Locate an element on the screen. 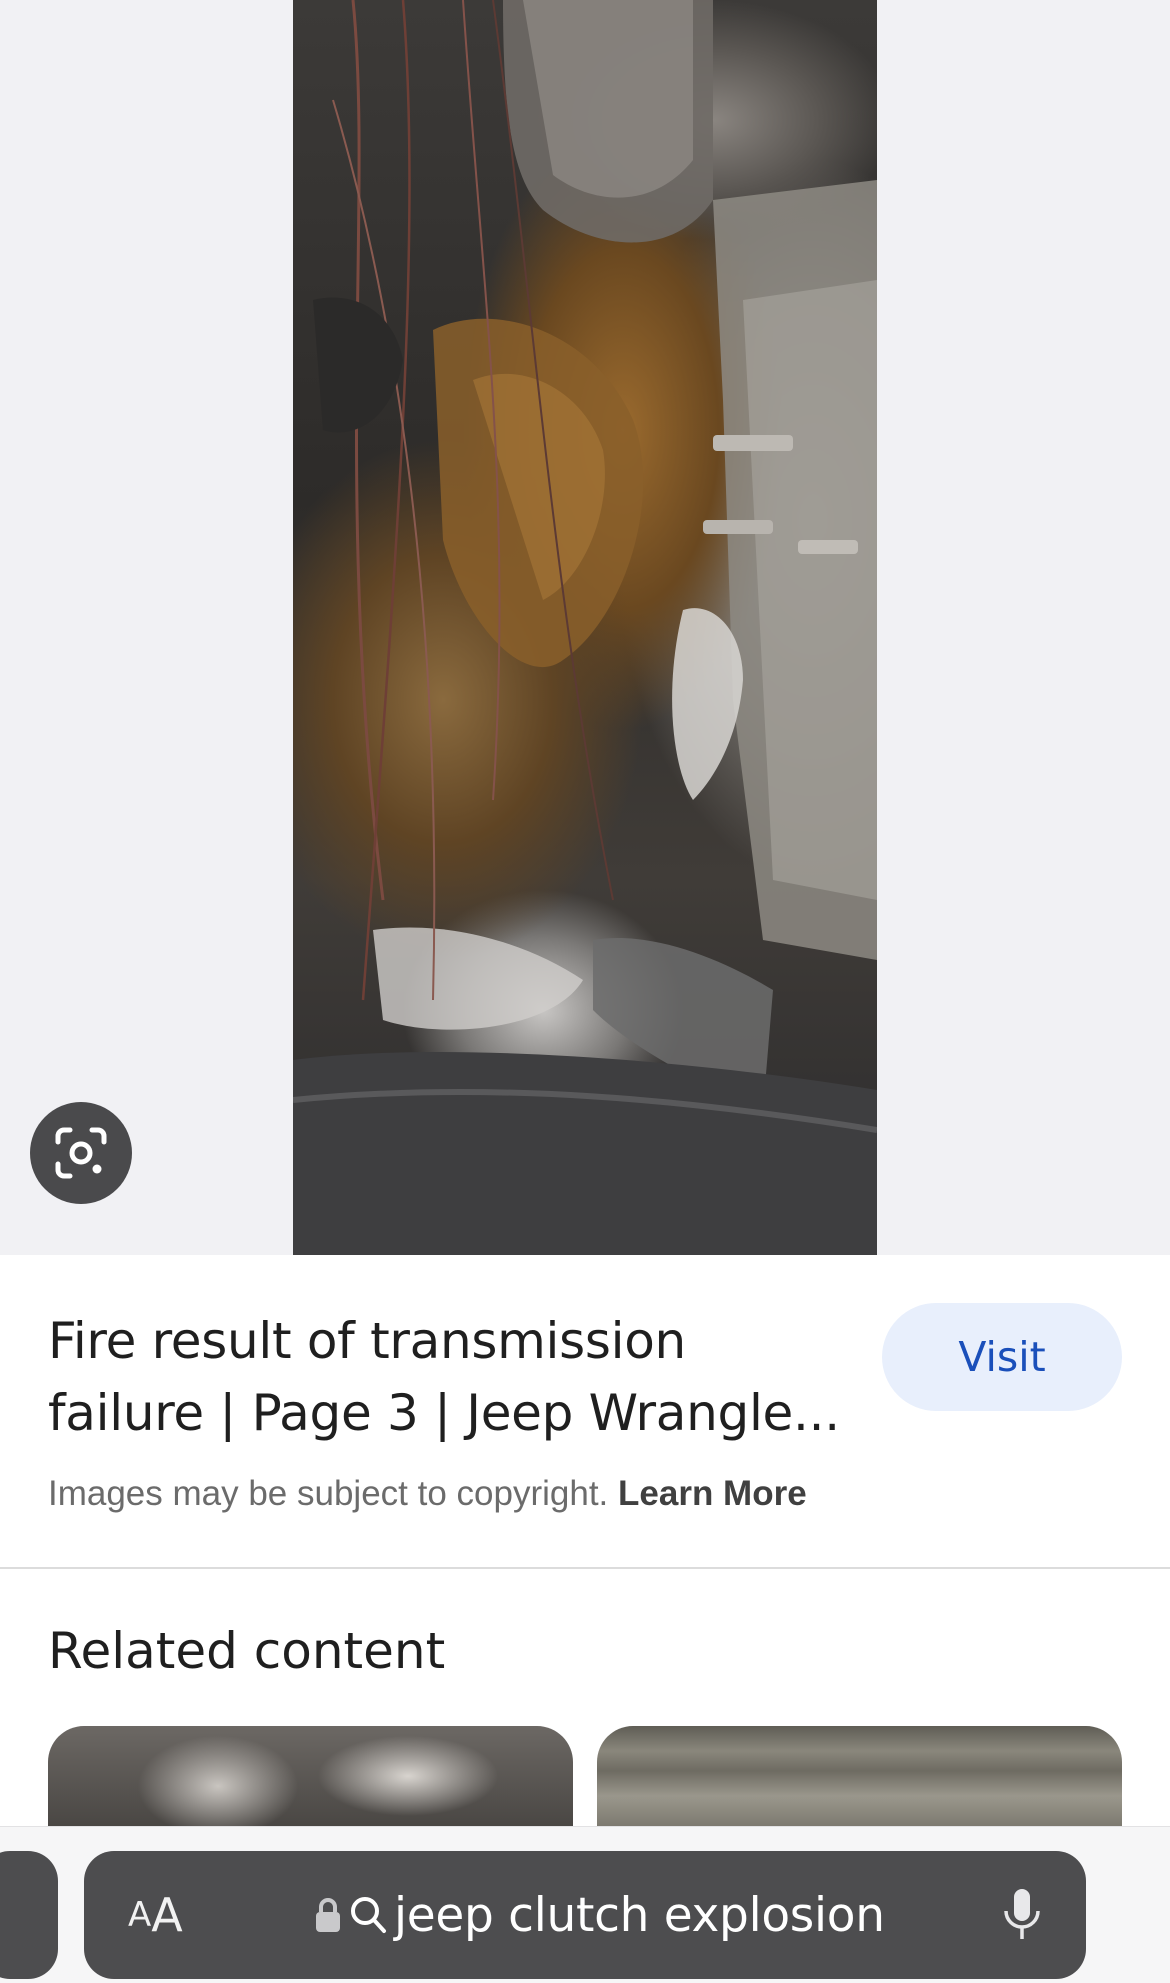  page-settings-button: AA is located at coordinates (155, 1915).